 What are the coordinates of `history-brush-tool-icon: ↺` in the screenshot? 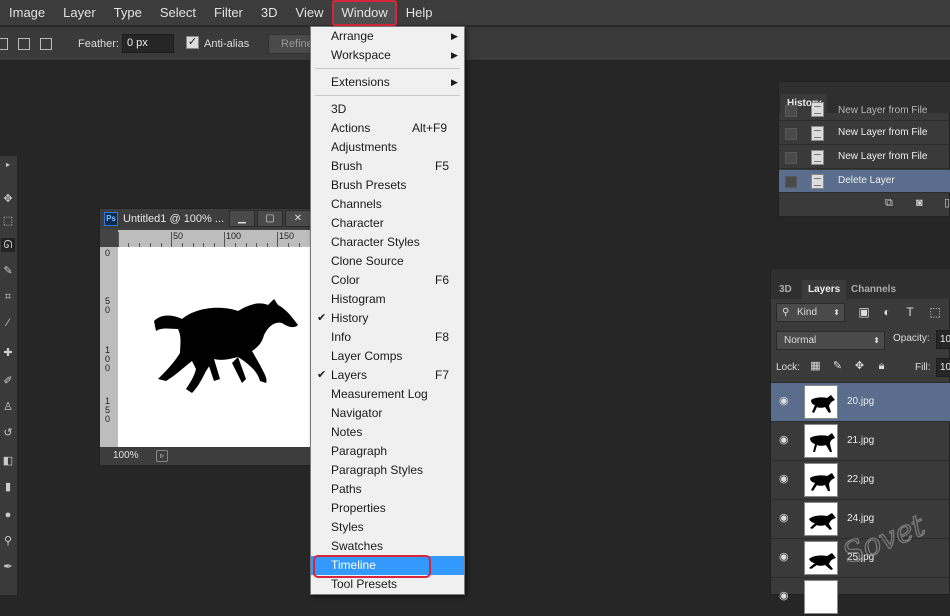 It's located at (8, 433).